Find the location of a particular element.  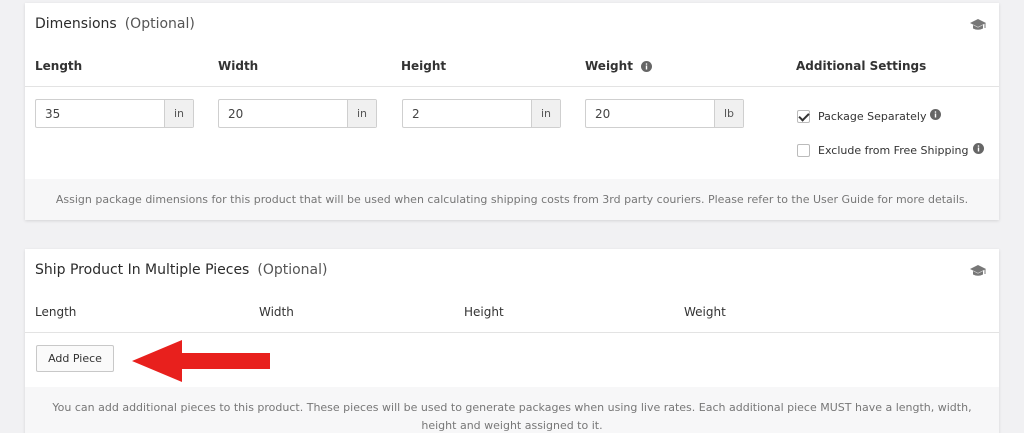

package-separately-label: Package Separately is located at coordinates (872, 116).